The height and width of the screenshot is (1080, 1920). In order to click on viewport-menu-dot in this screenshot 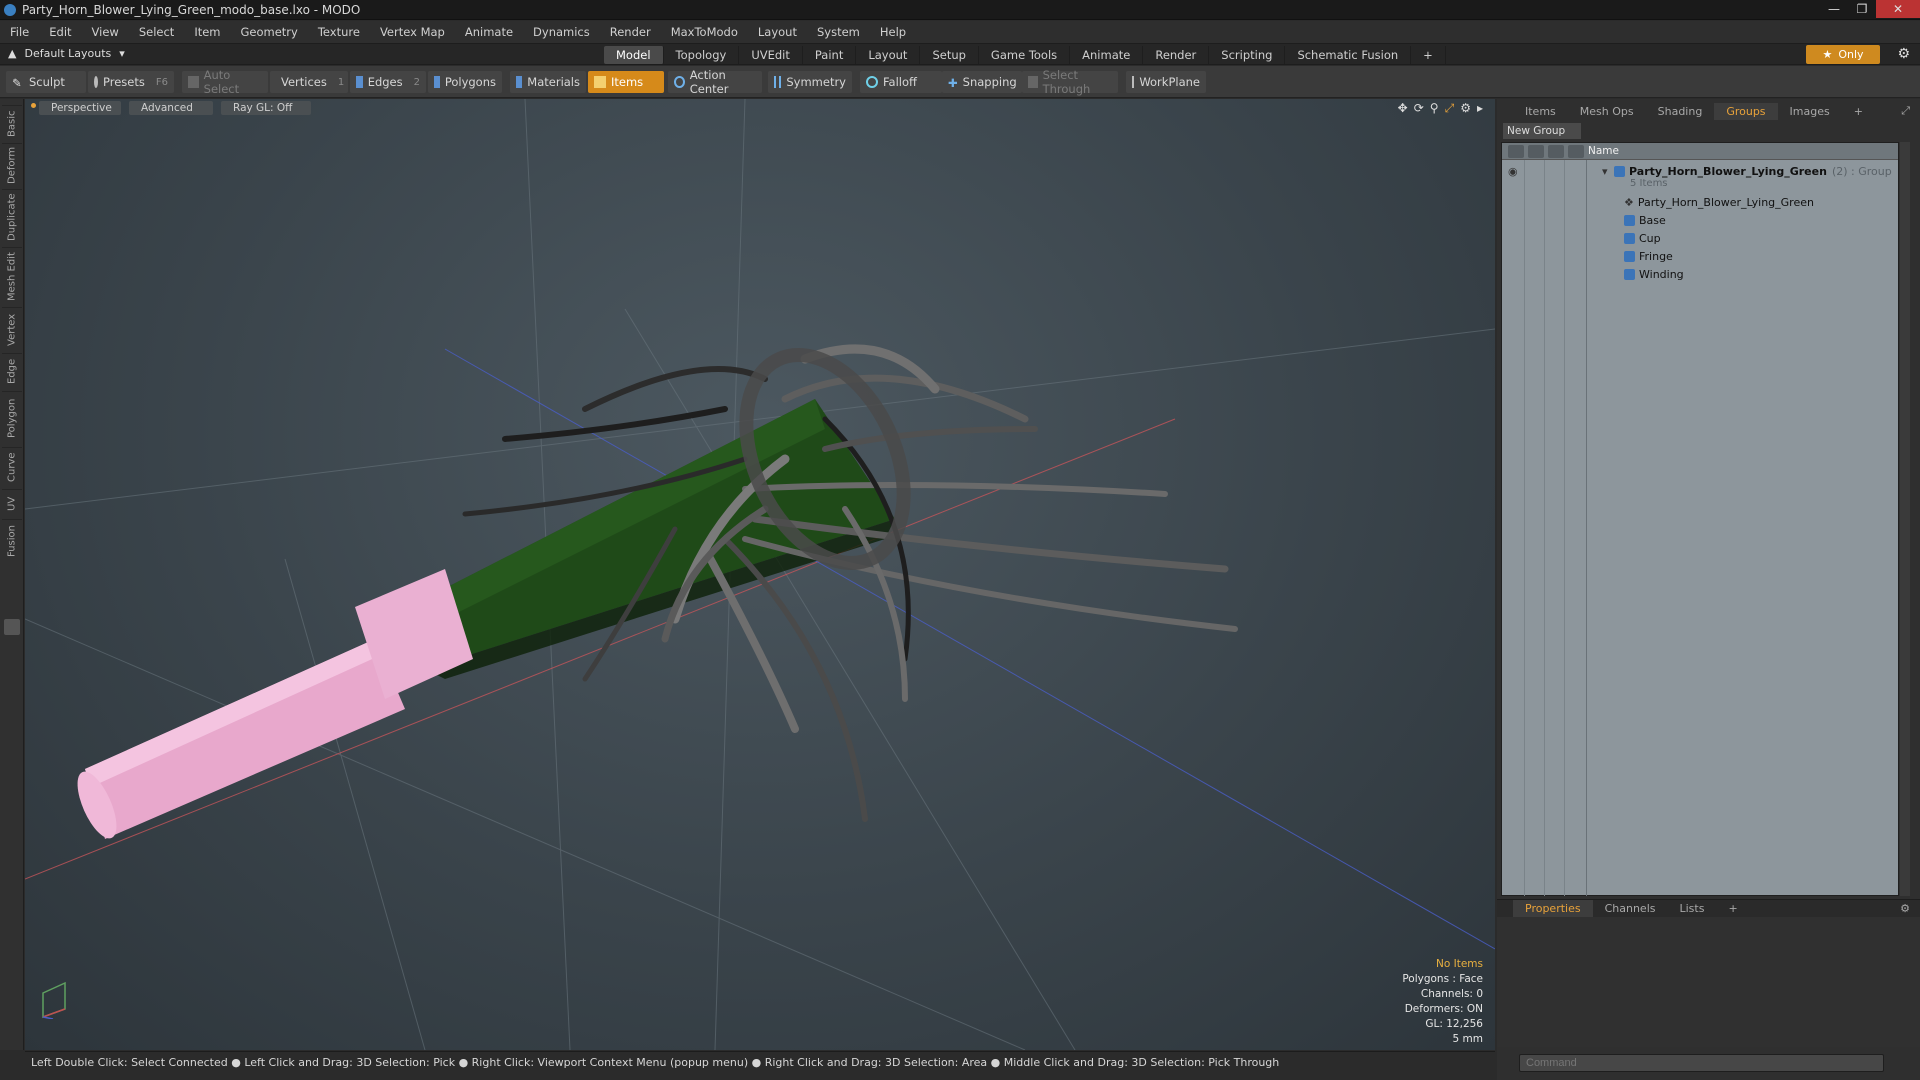, I will do `click(33, 105)`.